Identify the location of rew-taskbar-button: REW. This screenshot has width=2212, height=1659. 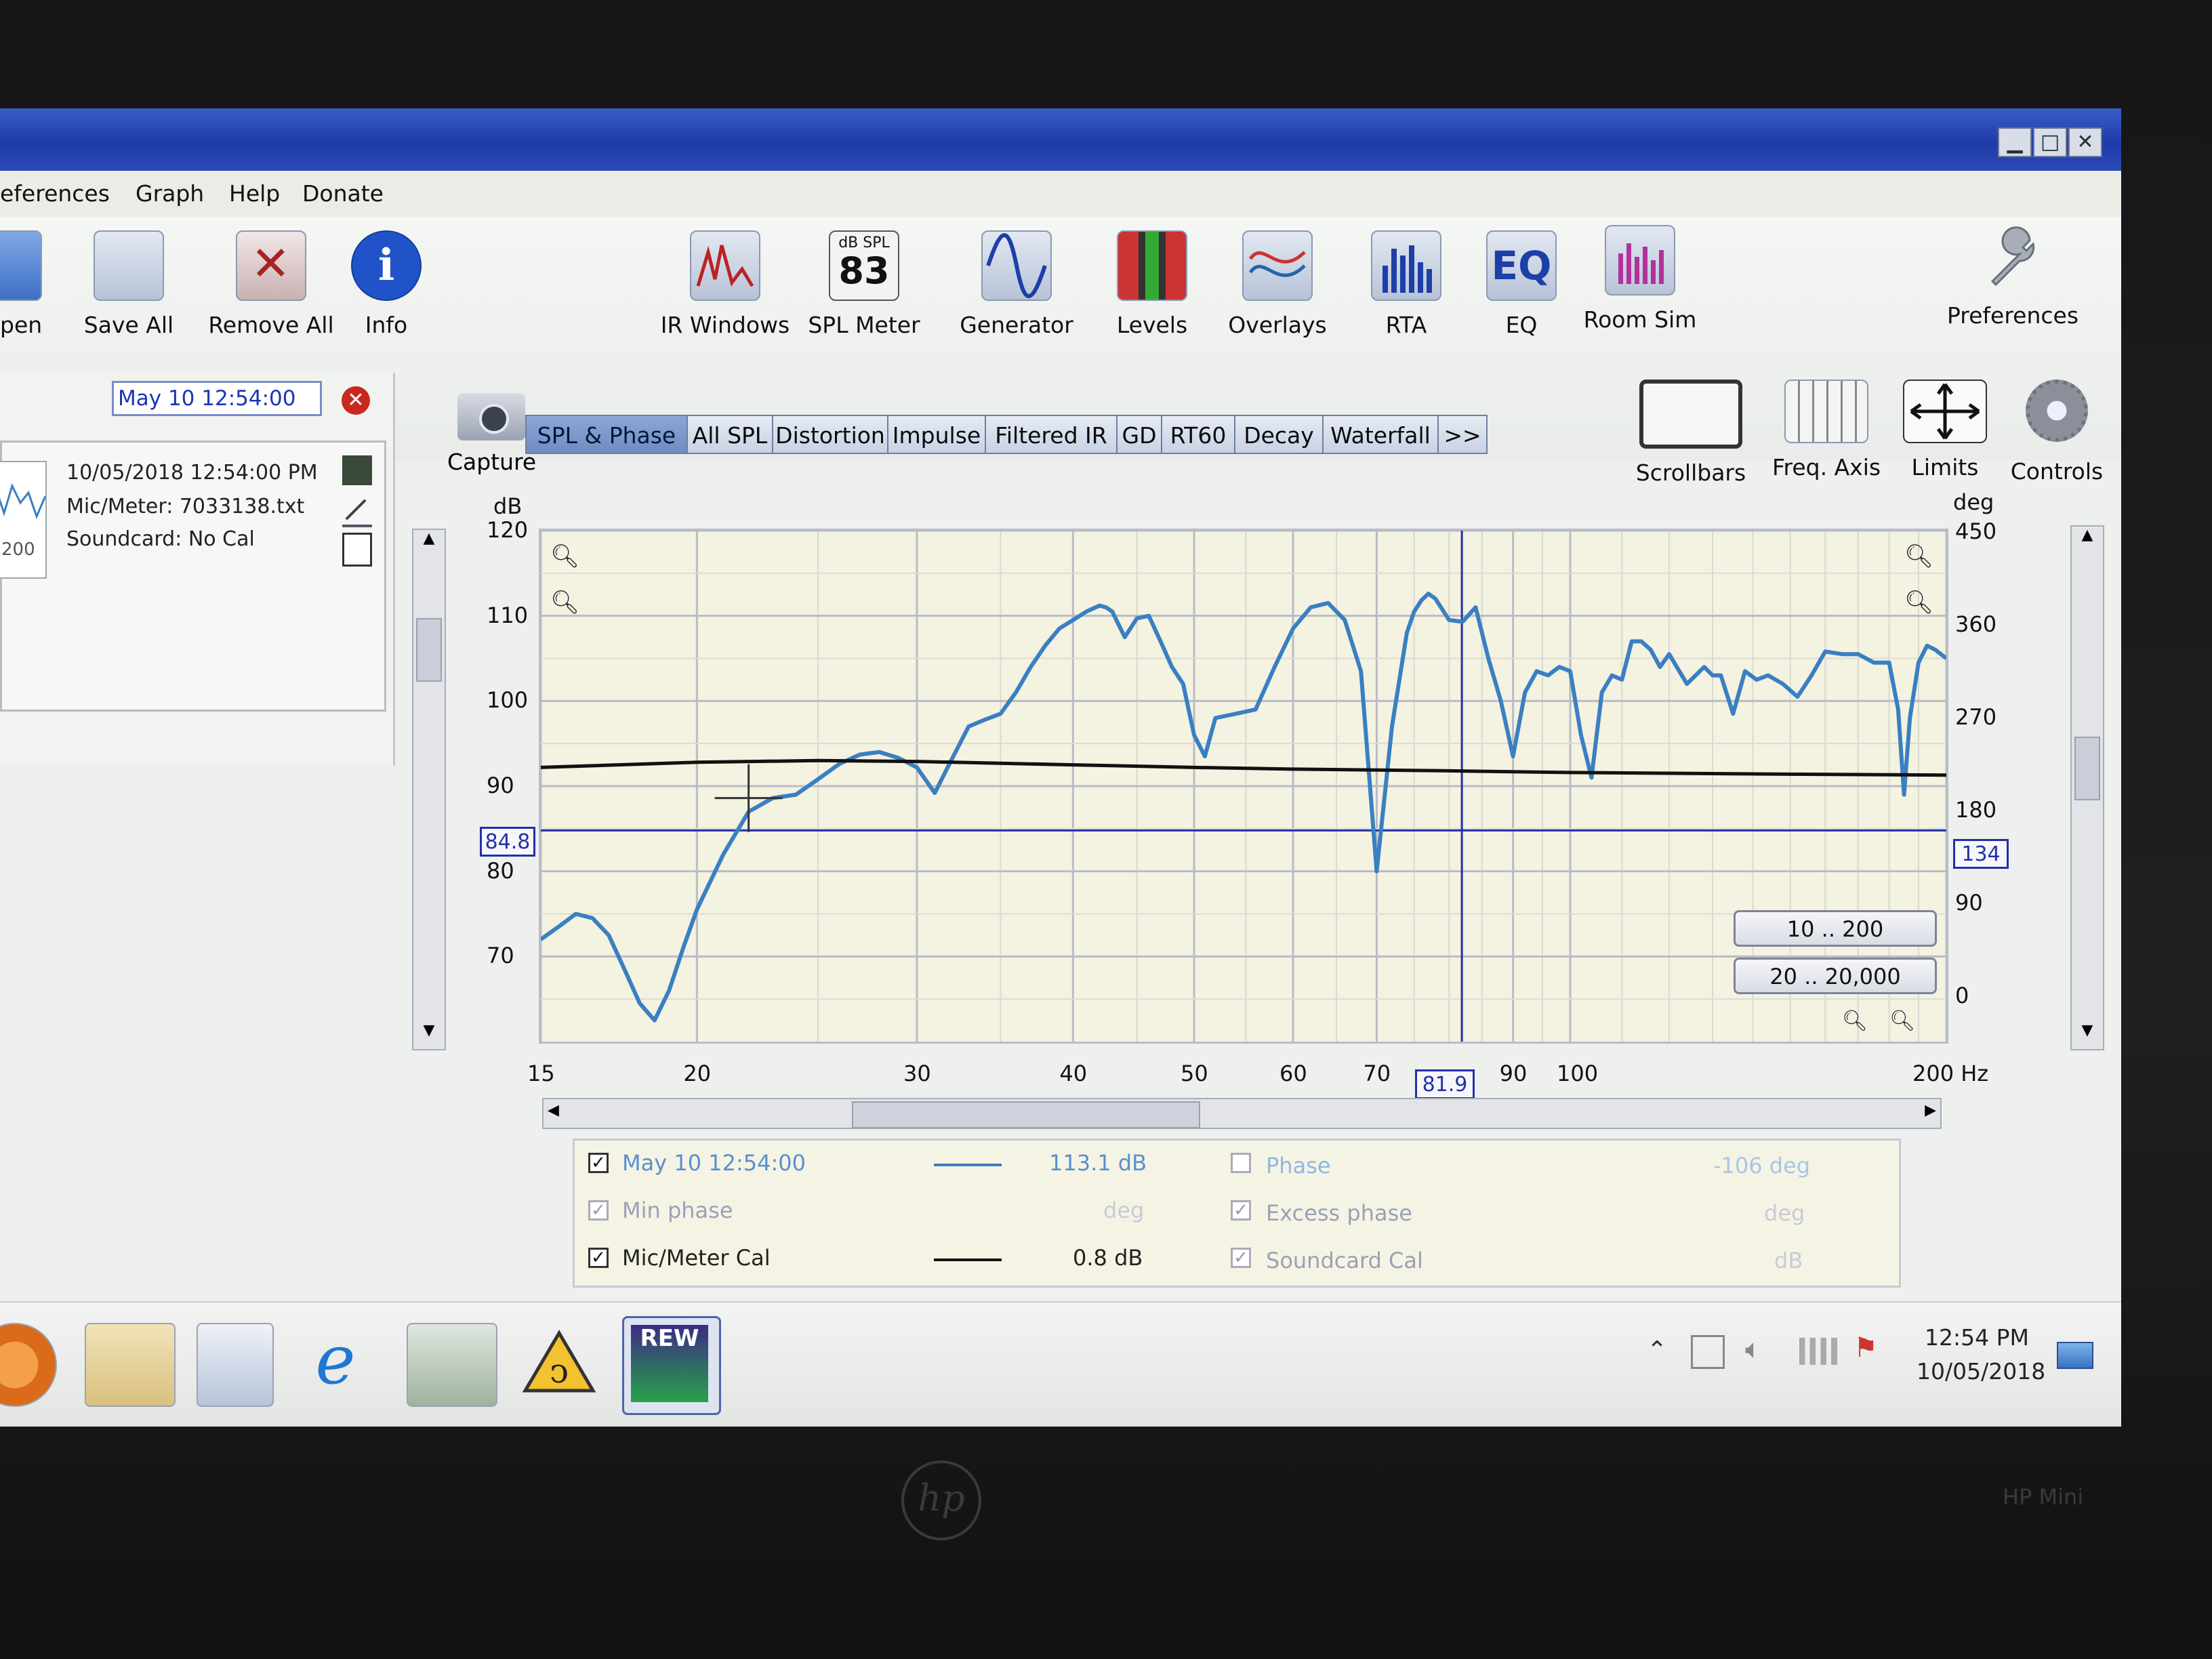
(671, 1365).